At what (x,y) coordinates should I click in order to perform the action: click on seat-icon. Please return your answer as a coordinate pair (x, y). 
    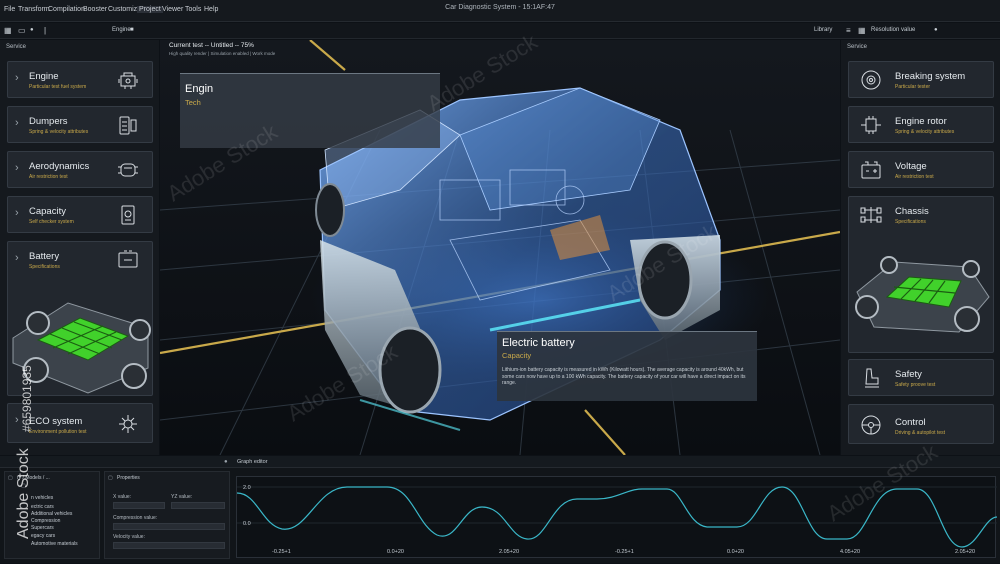
    Looking at the image, I should click on (872, 378).